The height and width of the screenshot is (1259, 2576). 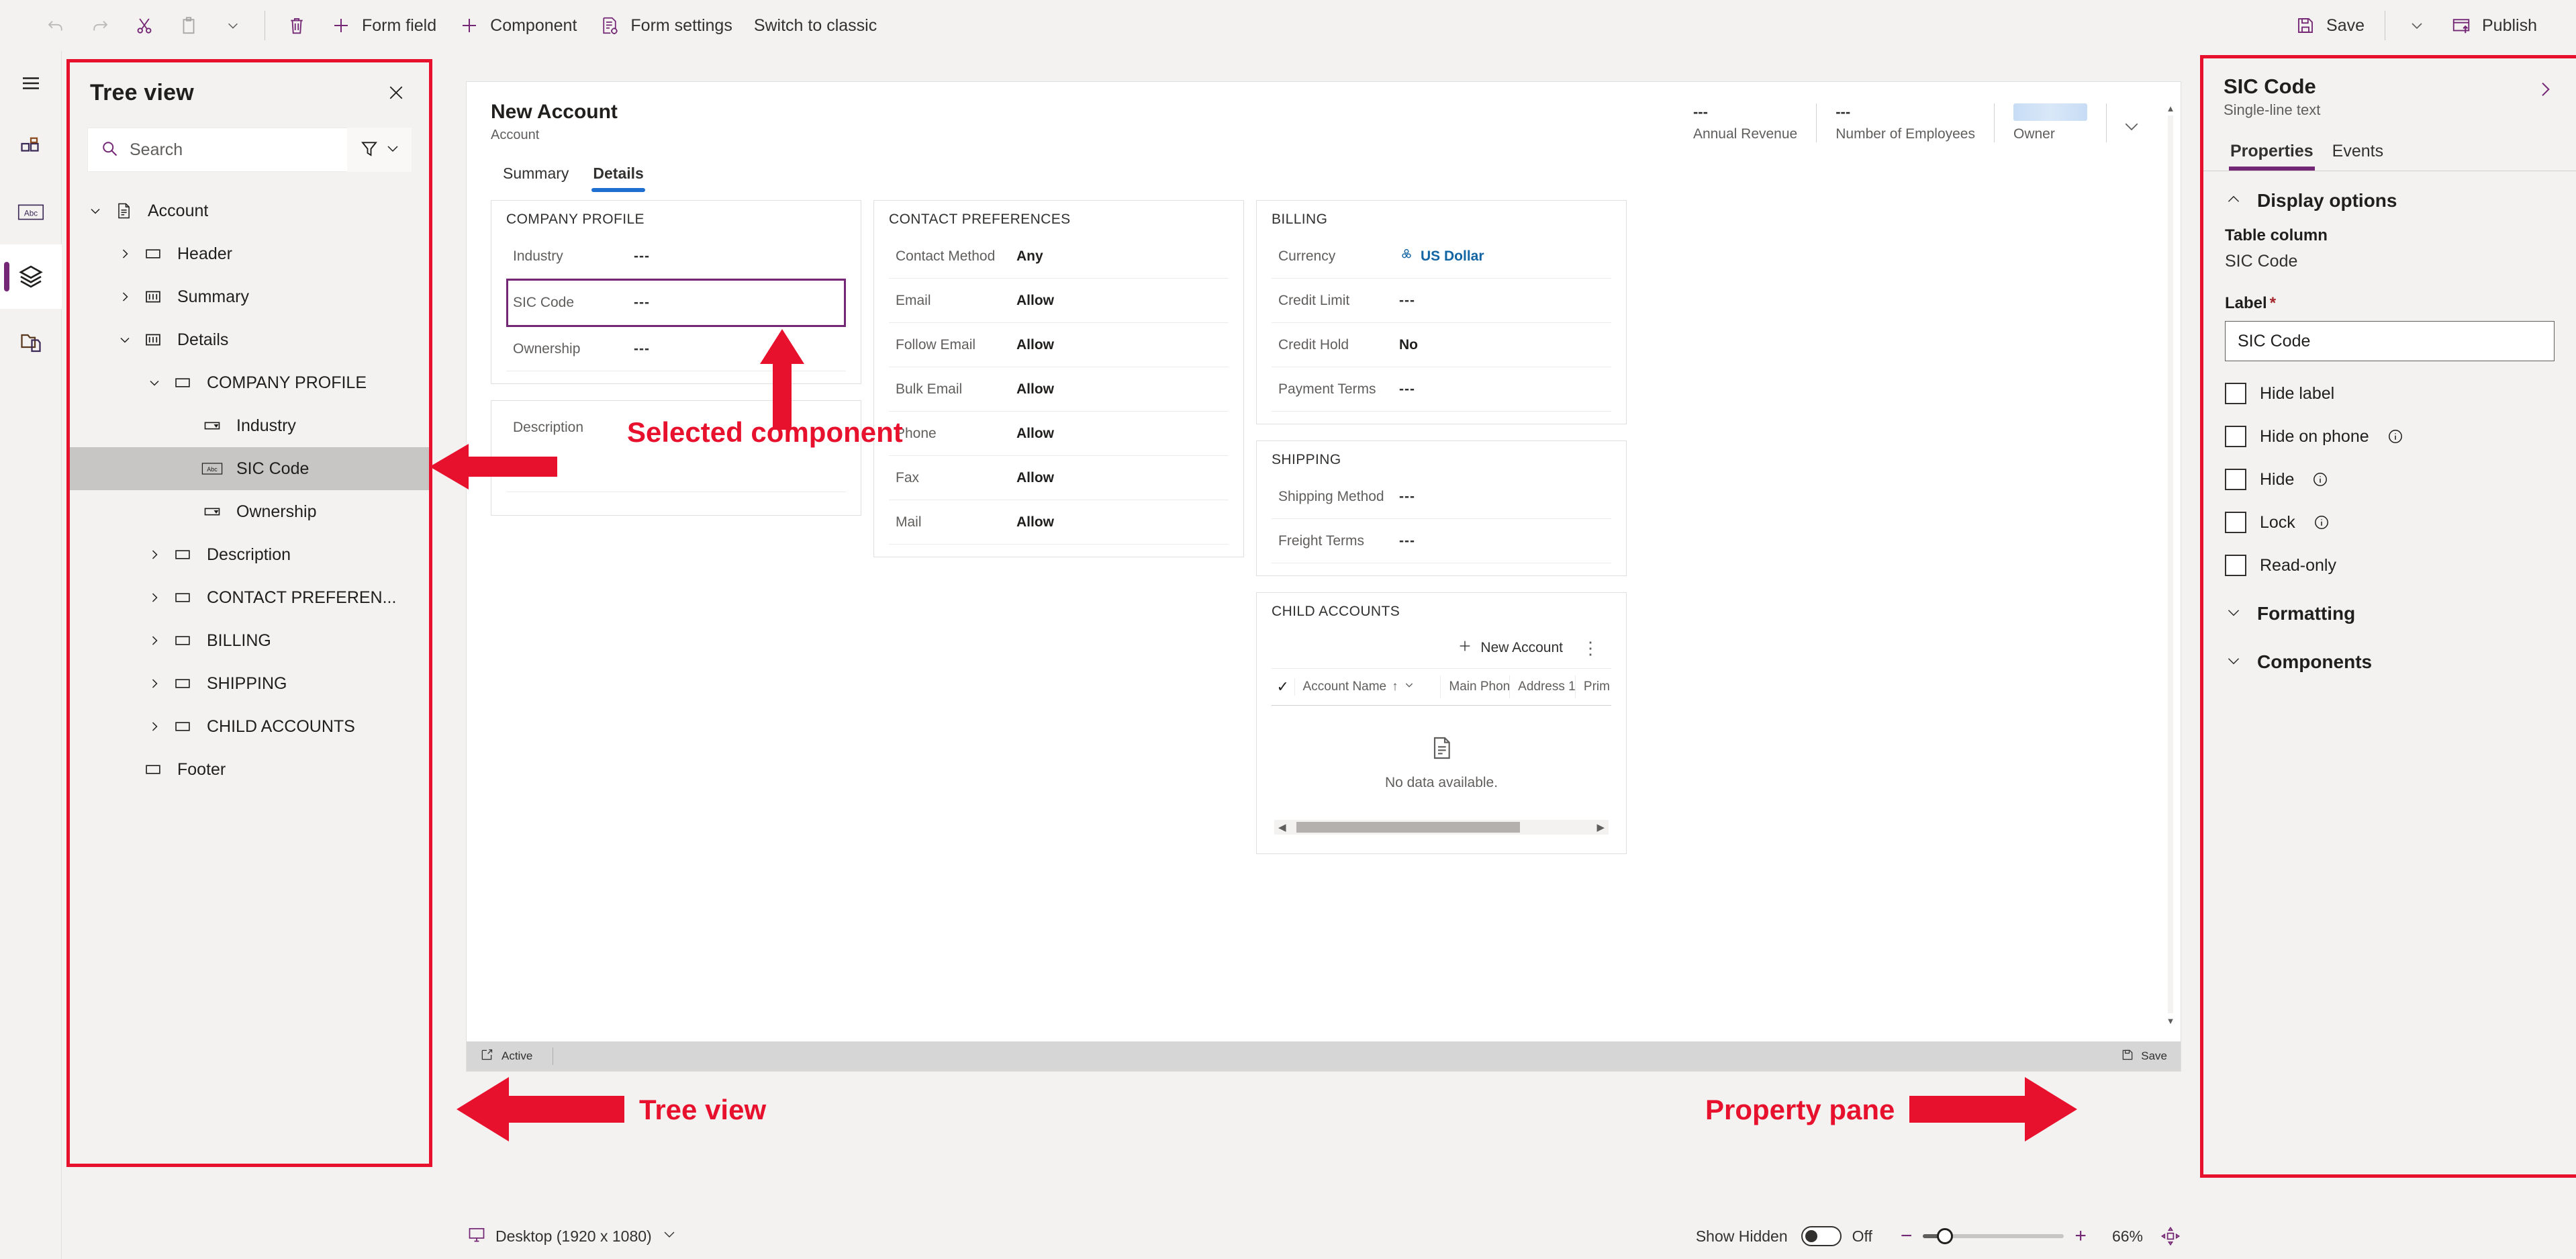 I want to click on field-row-fax: Fax Allow, so click(x=1059, y=478).